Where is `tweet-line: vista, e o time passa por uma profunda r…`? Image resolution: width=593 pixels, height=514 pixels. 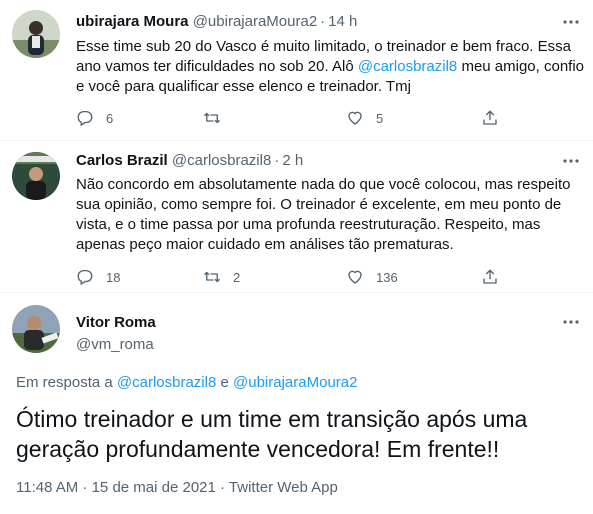
tweet-line: vista, e o time passa por uma profunda r… is located at coordinates (308, 224).